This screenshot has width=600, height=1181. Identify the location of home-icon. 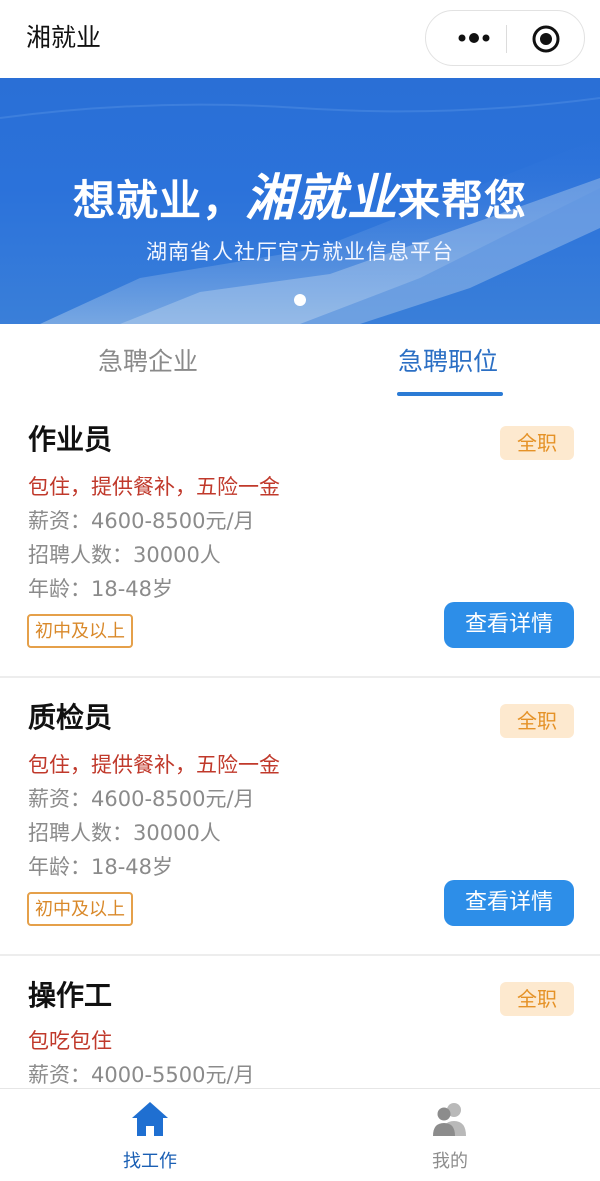
(150, 1119).